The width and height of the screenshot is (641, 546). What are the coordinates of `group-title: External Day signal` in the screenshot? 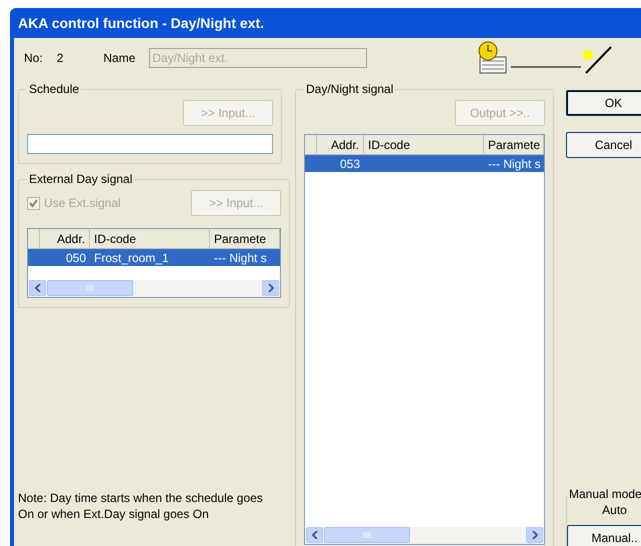 It's located at (81, 179).